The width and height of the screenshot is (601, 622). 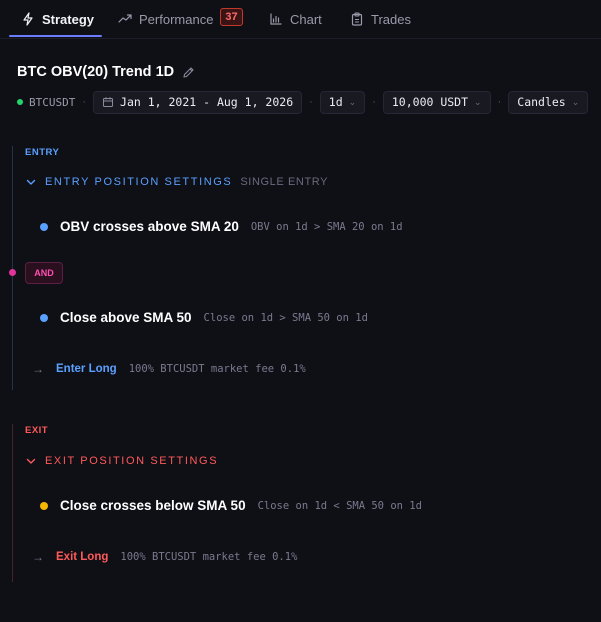 I want to click on entry-section-label: ENTRY, so click(x=42, y=152).